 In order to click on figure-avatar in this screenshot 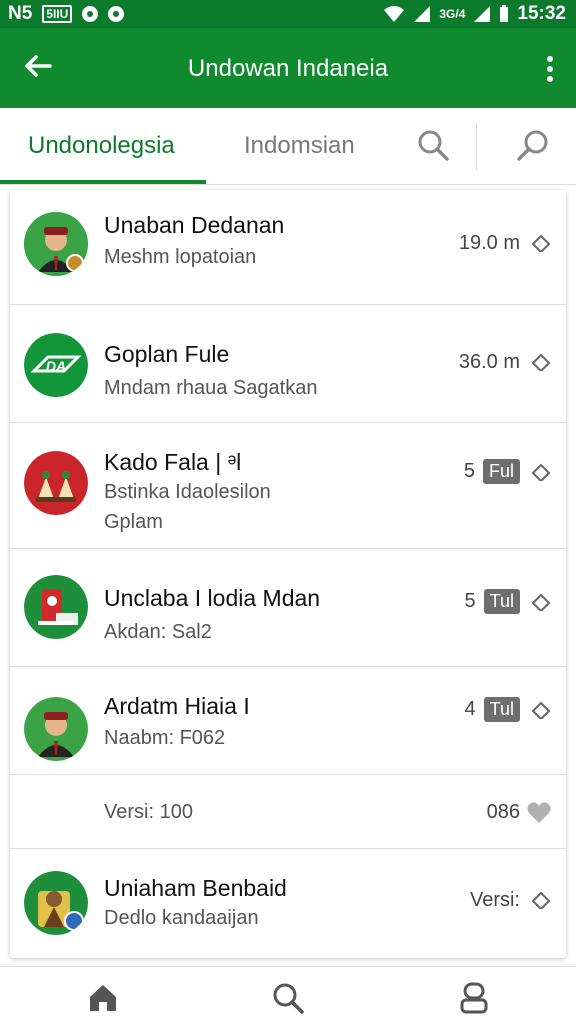, I will do `click(56, 903)`.